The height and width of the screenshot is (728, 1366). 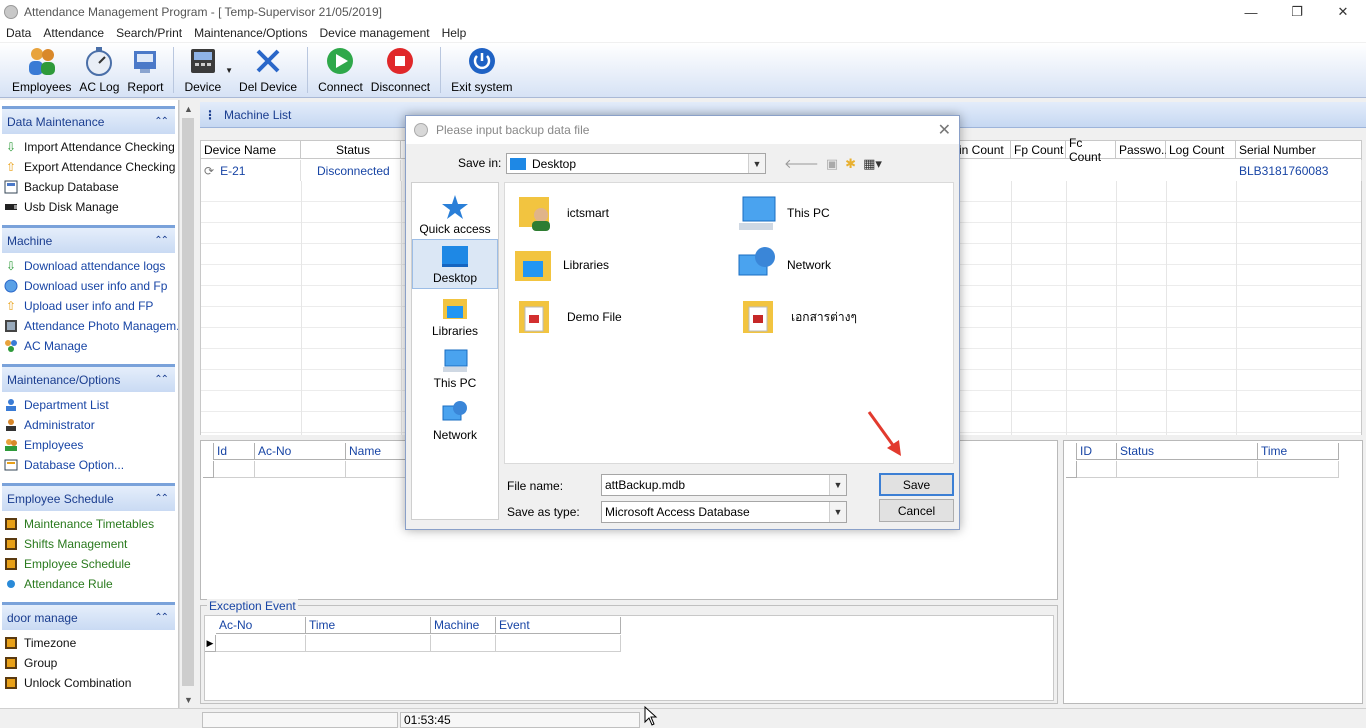 I want to click on col-event: Event, so click(x=558, y=625).